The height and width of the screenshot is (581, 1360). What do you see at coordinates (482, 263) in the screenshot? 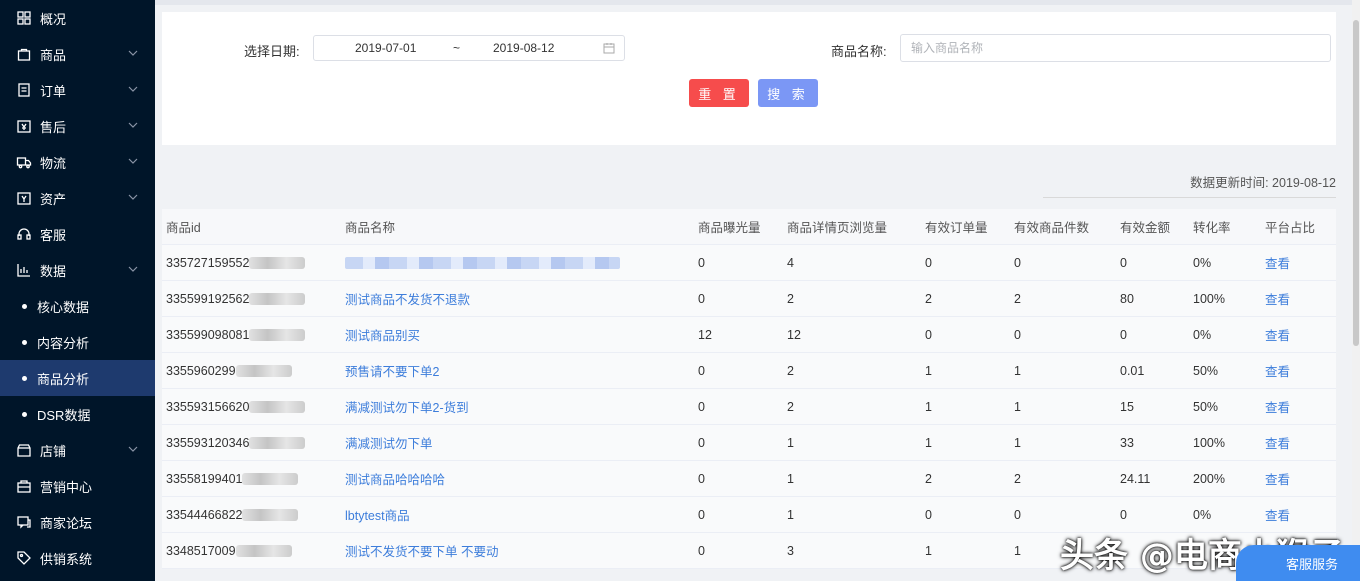
I see `redacted-name-mask` at bounding box center [482, 263].